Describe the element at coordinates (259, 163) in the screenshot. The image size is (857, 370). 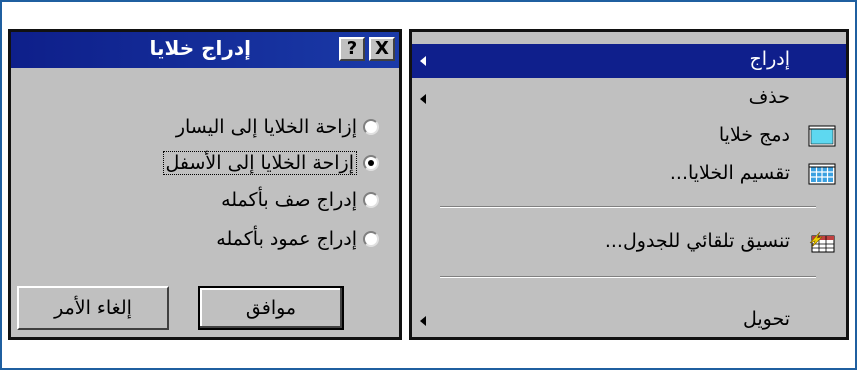
I see `option-shift-down-label: إزاحة الخلايا إلى الأسفل` at that location.